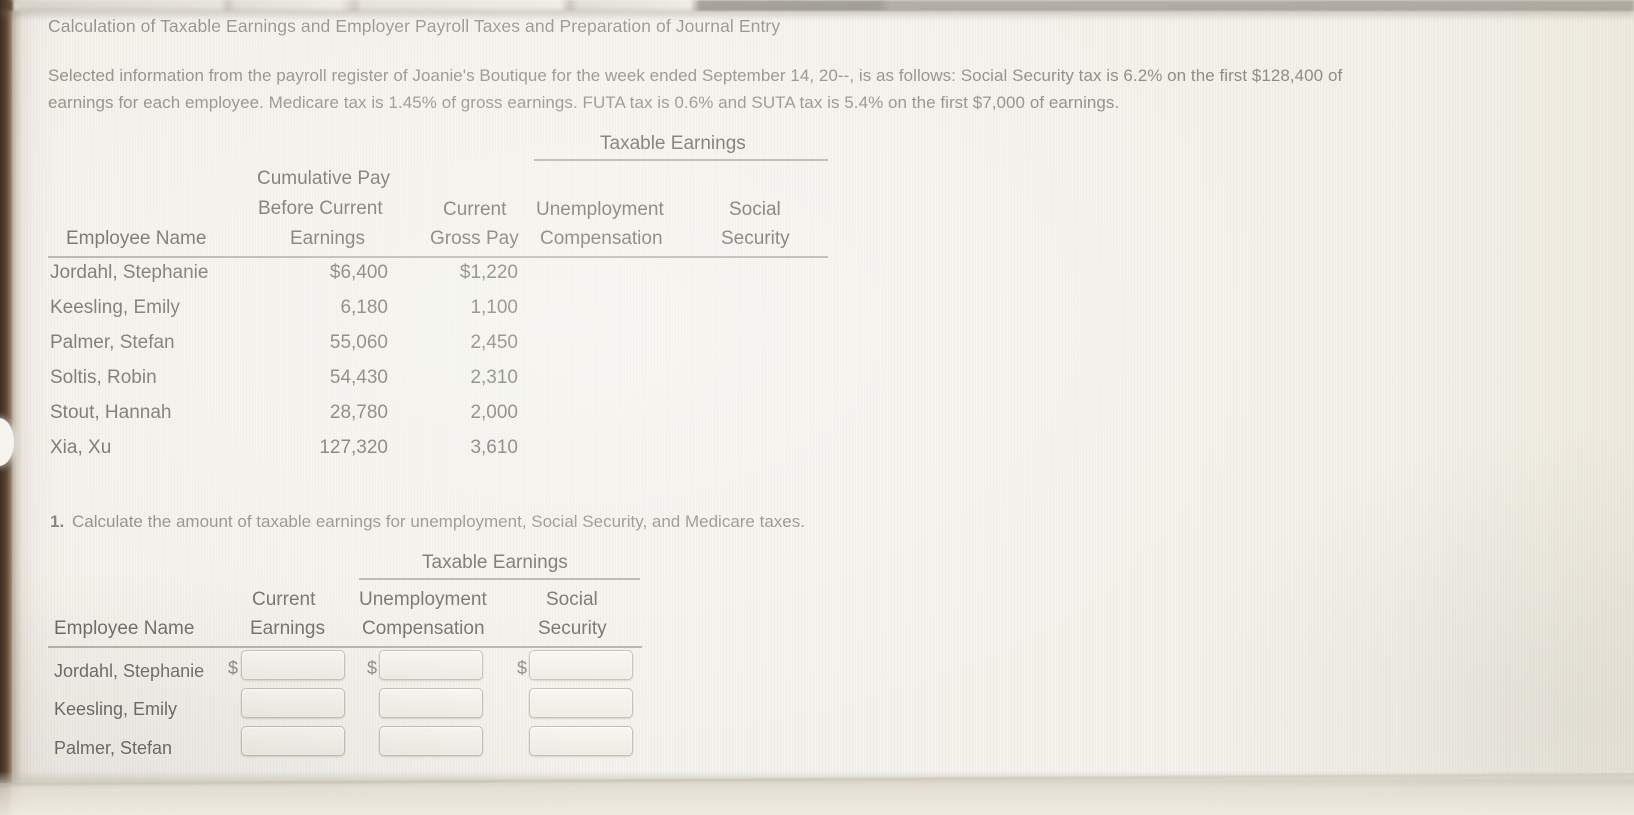 This screenshot has height=815, width=1634. I want to click on answer-table-group-header: Taxable Earnings, so click(495, 562).